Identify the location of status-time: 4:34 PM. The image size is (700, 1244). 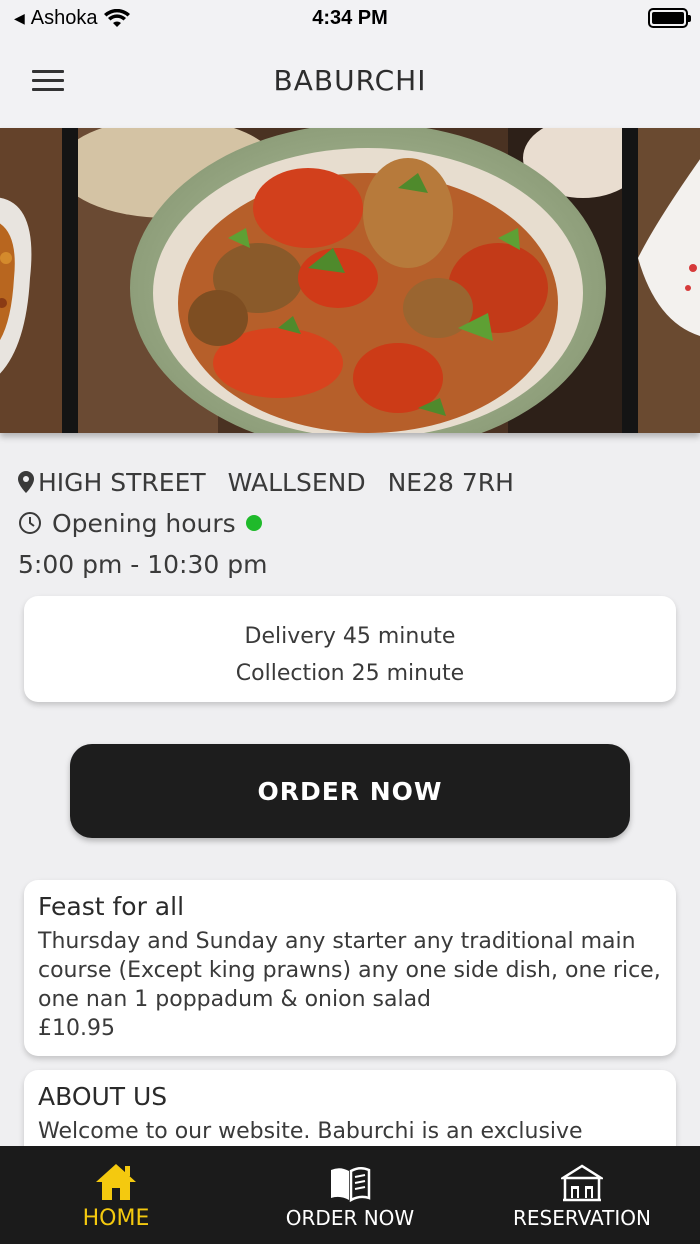
(350, 18).